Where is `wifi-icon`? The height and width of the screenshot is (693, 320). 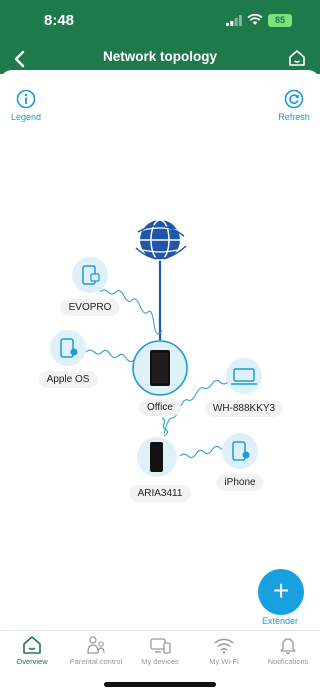 wifi-icon is located at coordinates (224, 646).